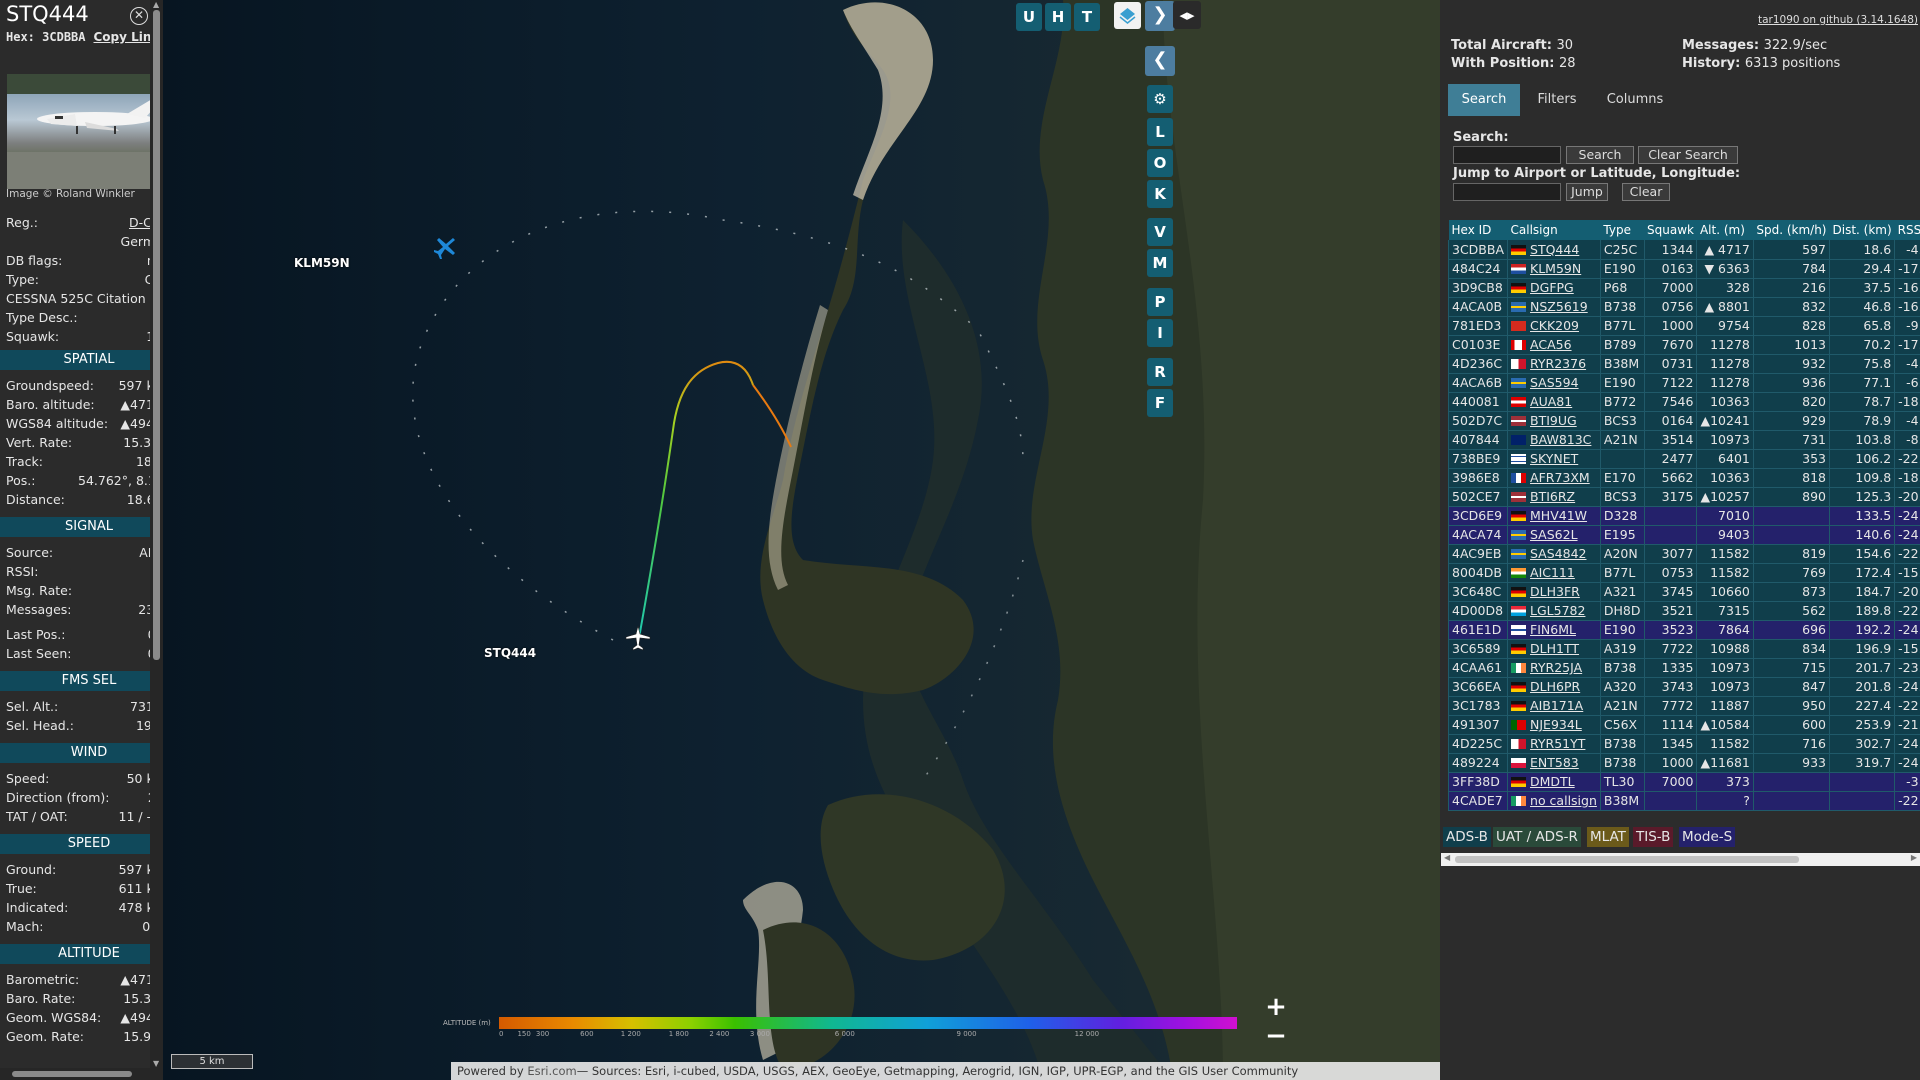  I want to click on callsign-cell: ACA56, so click(1554, 345).